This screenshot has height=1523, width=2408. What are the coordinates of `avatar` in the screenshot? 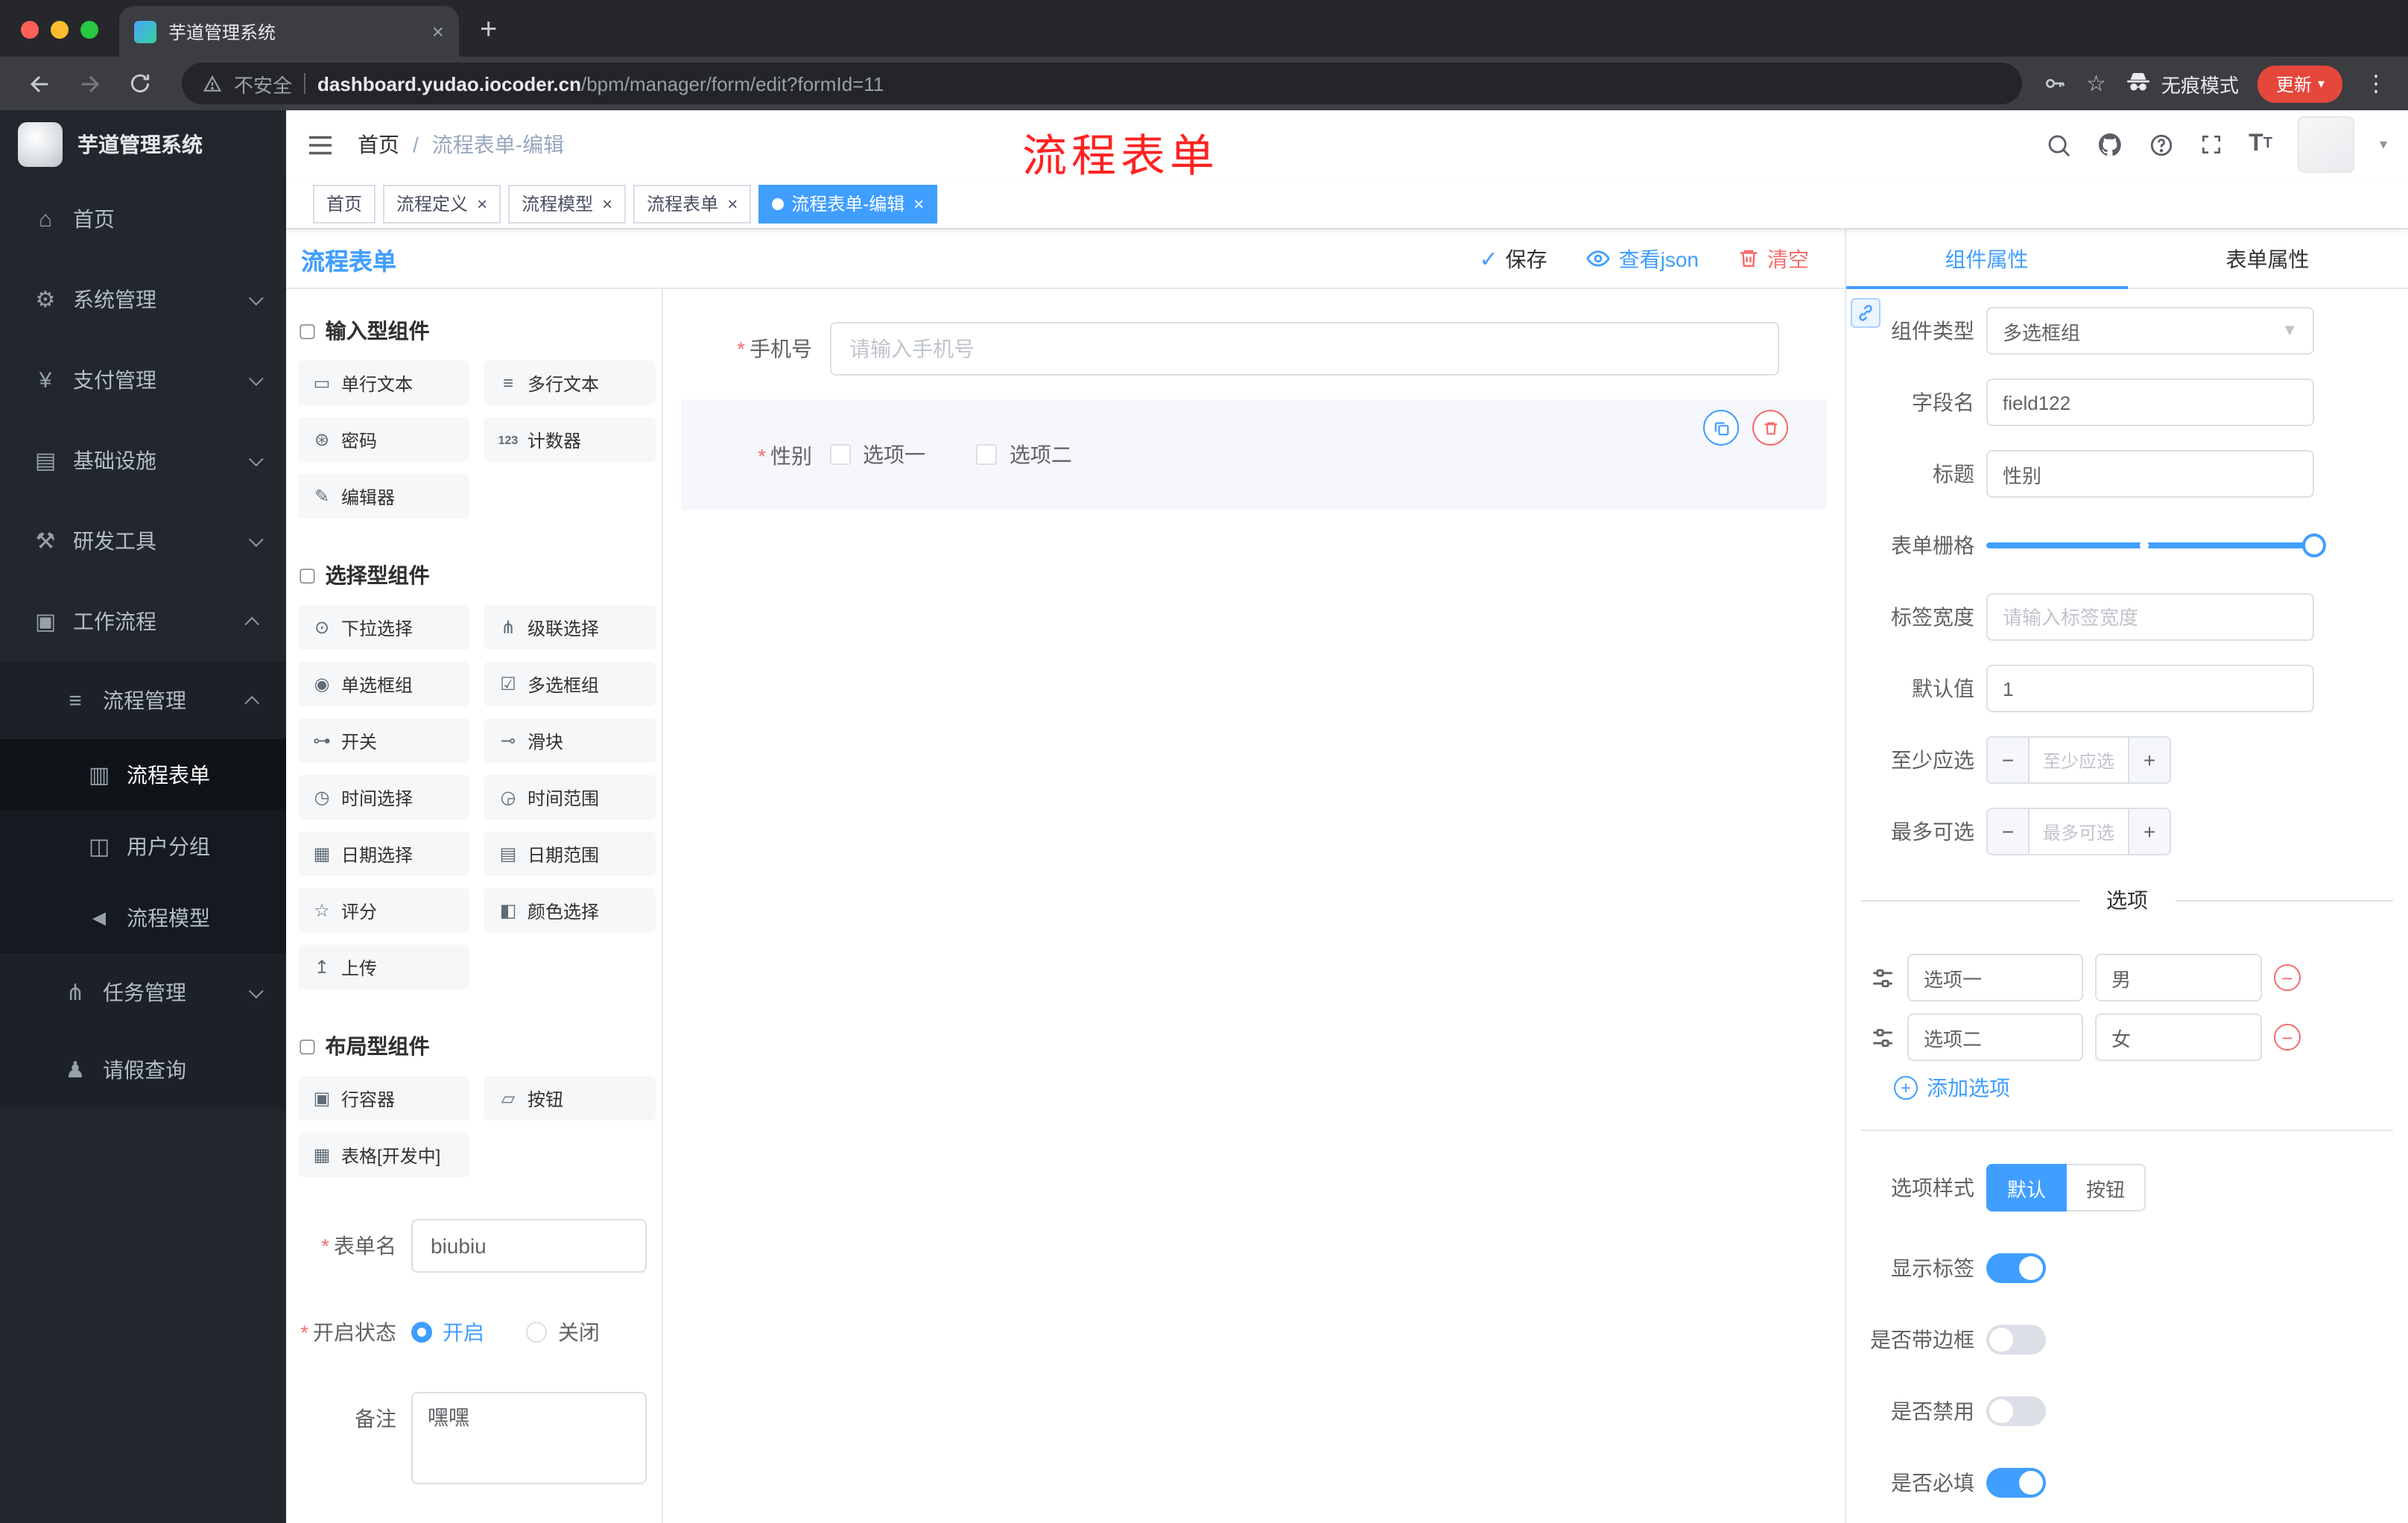 It's located at (2325, 144).